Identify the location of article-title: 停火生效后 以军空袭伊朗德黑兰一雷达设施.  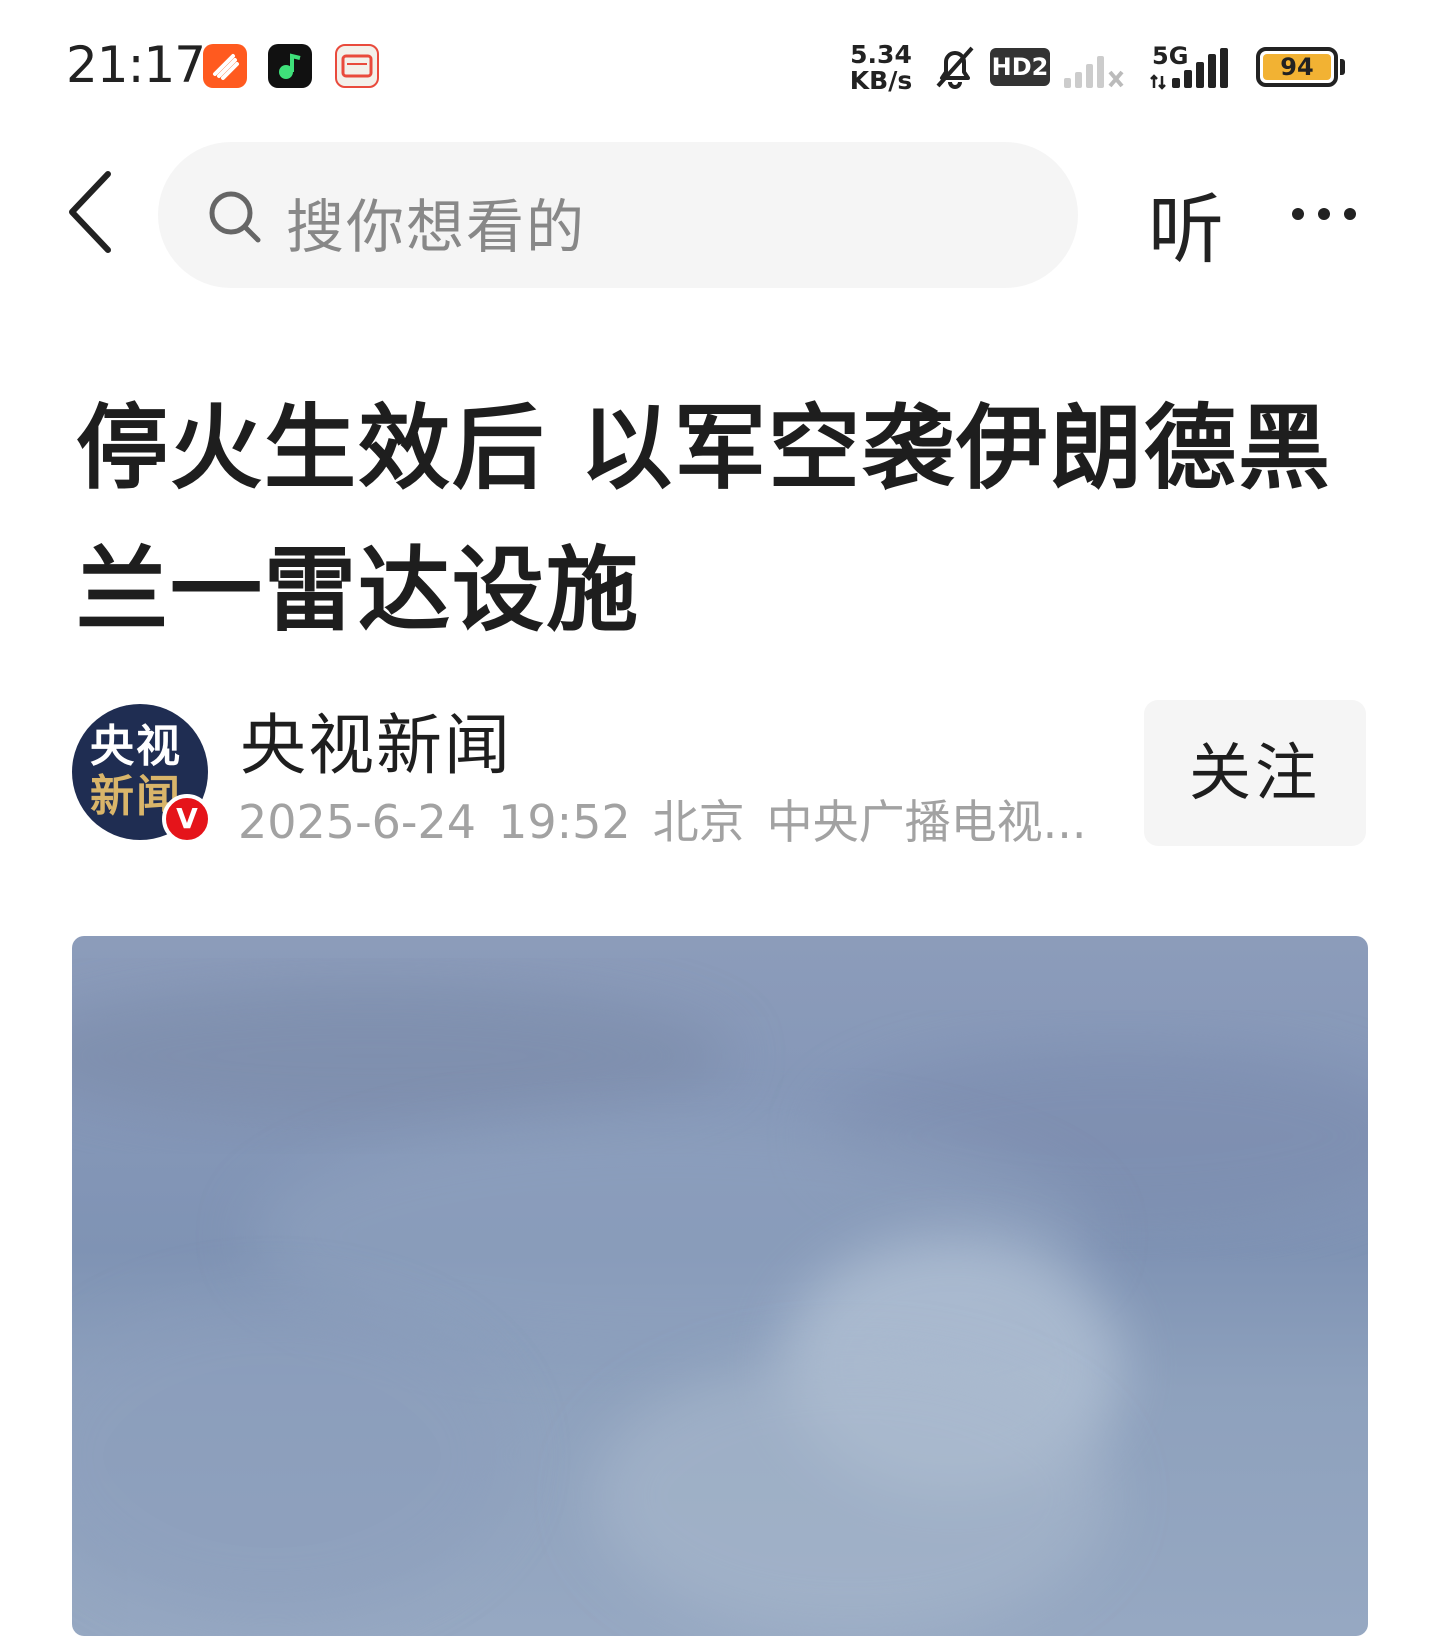
(704, 519).